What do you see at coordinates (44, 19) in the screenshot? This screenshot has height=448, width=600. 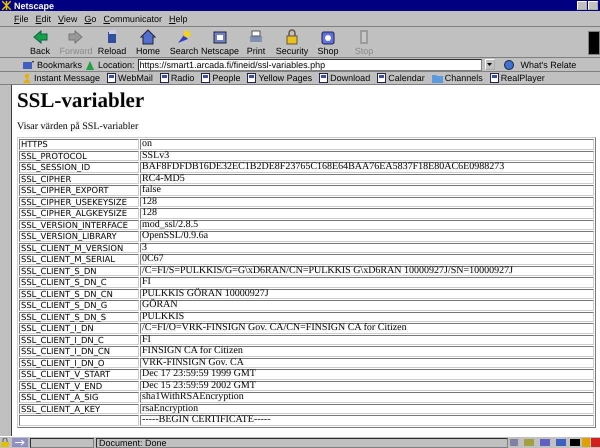 I see `menu-item: Edit` at bounding box center [44, 19].